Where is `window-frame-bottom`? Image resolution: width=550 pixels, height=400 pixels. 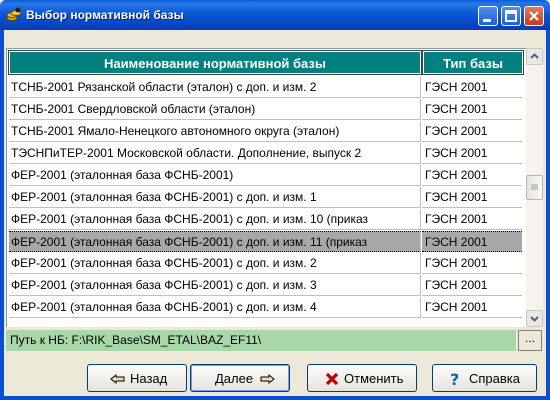 window-frame-bottom is located at coordinates (275, 398).